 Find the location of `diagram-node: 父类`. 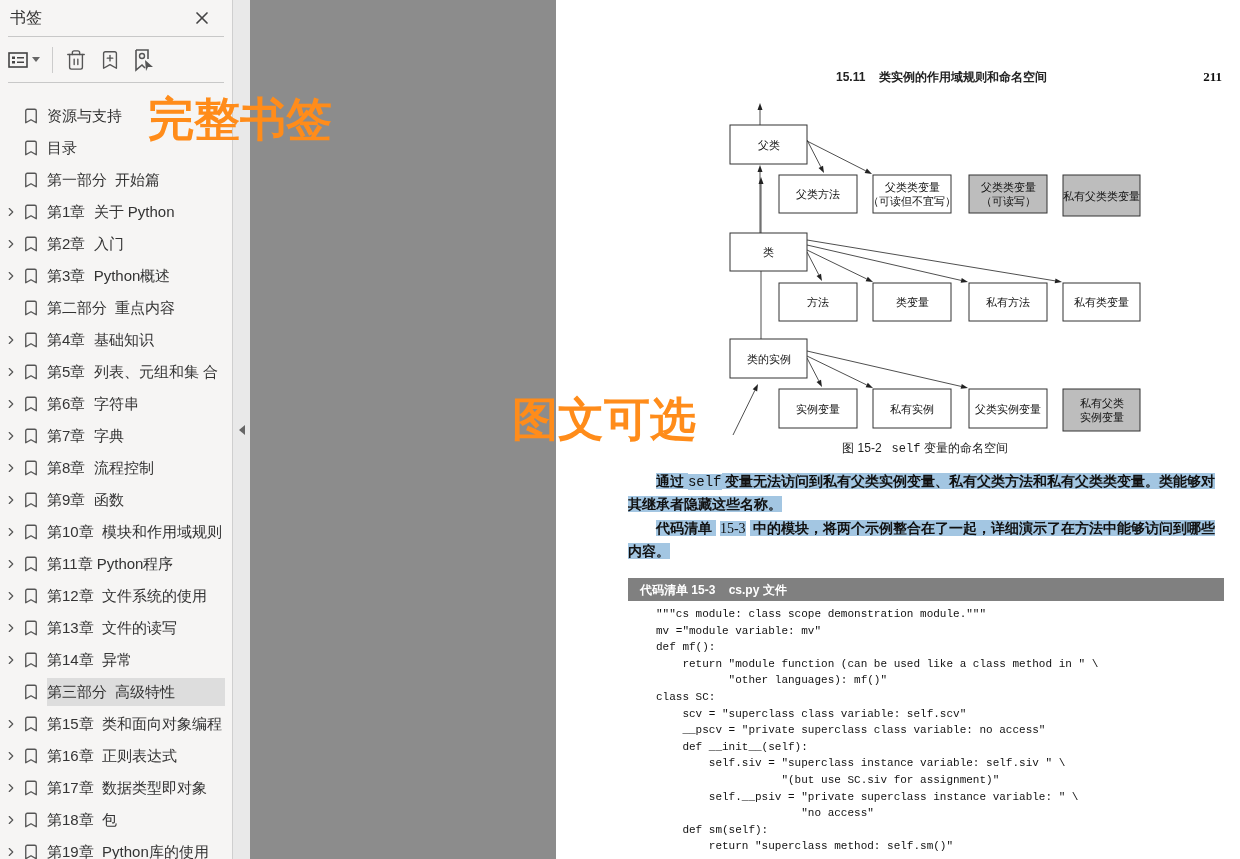

diagram-node: 父类 is located at coordinates (768, 144).